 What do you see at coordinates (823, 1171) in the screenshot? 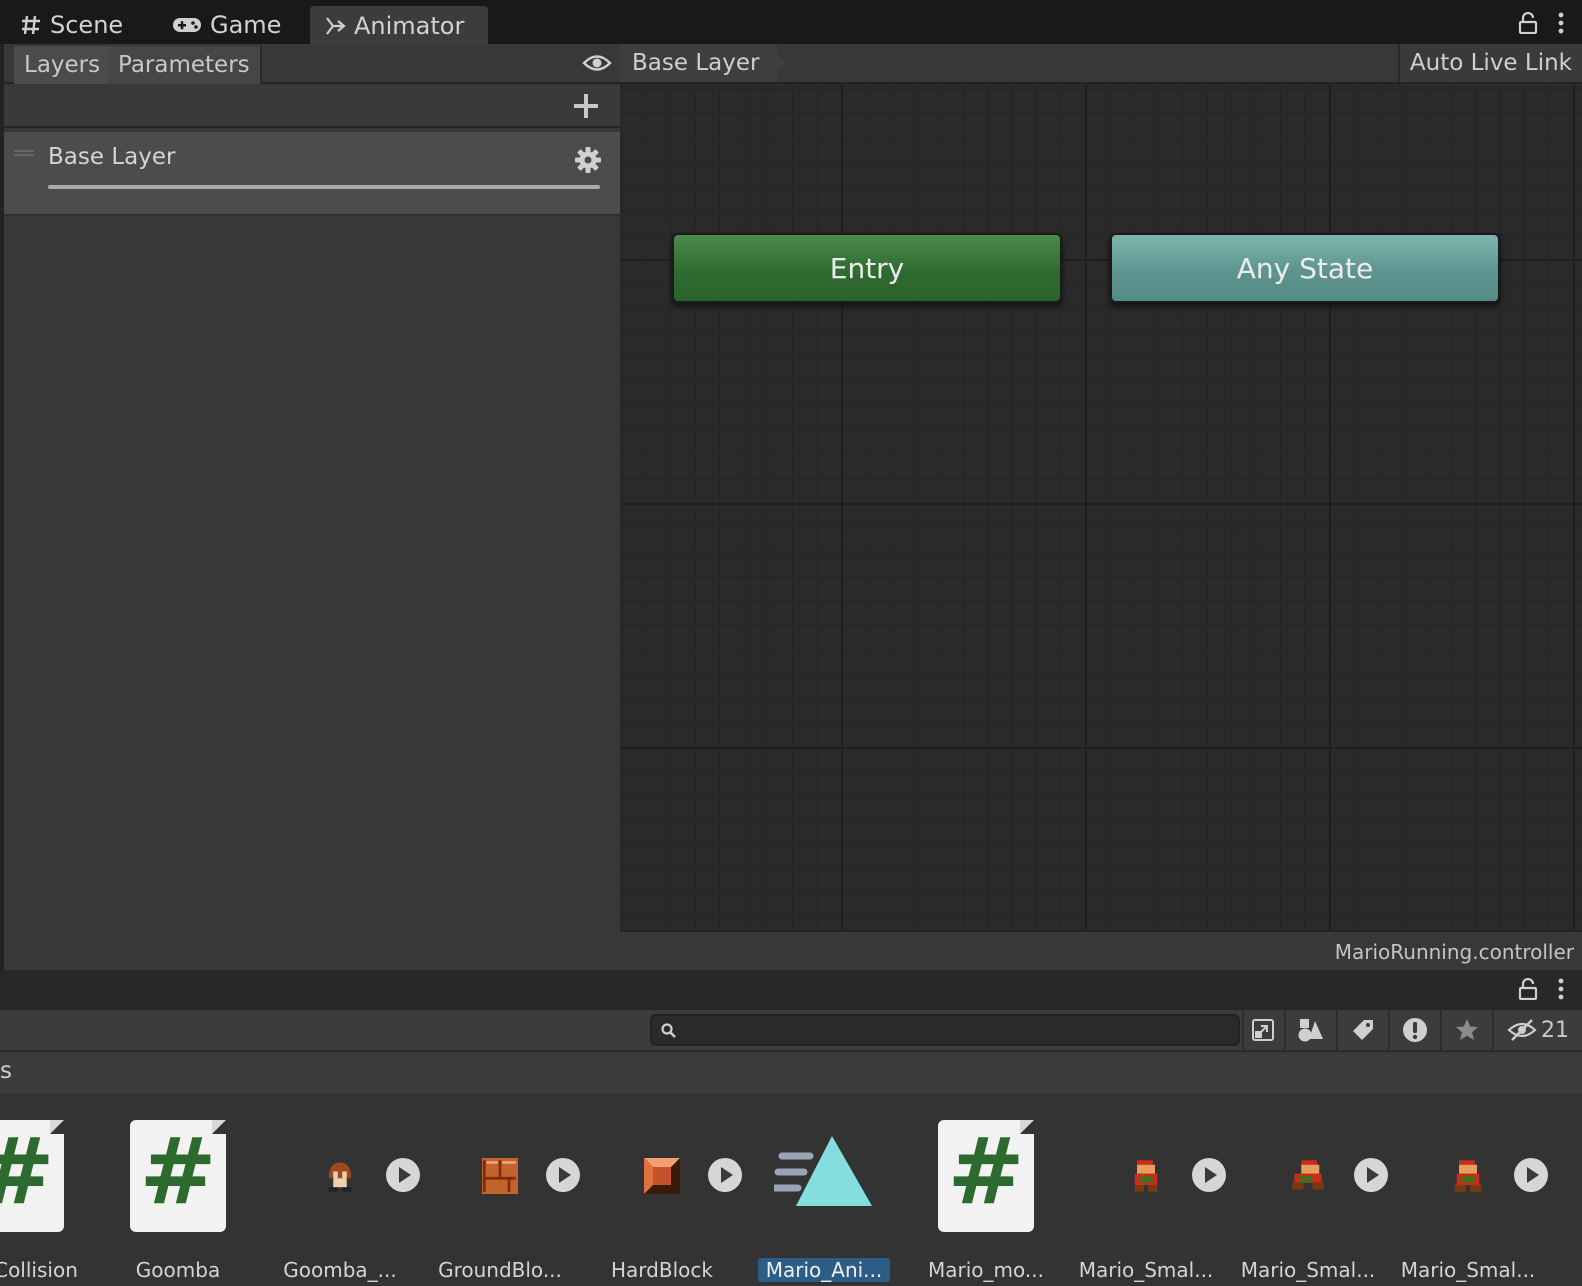
I see `animator-controller-icon` at bounding box center [823, 1171].